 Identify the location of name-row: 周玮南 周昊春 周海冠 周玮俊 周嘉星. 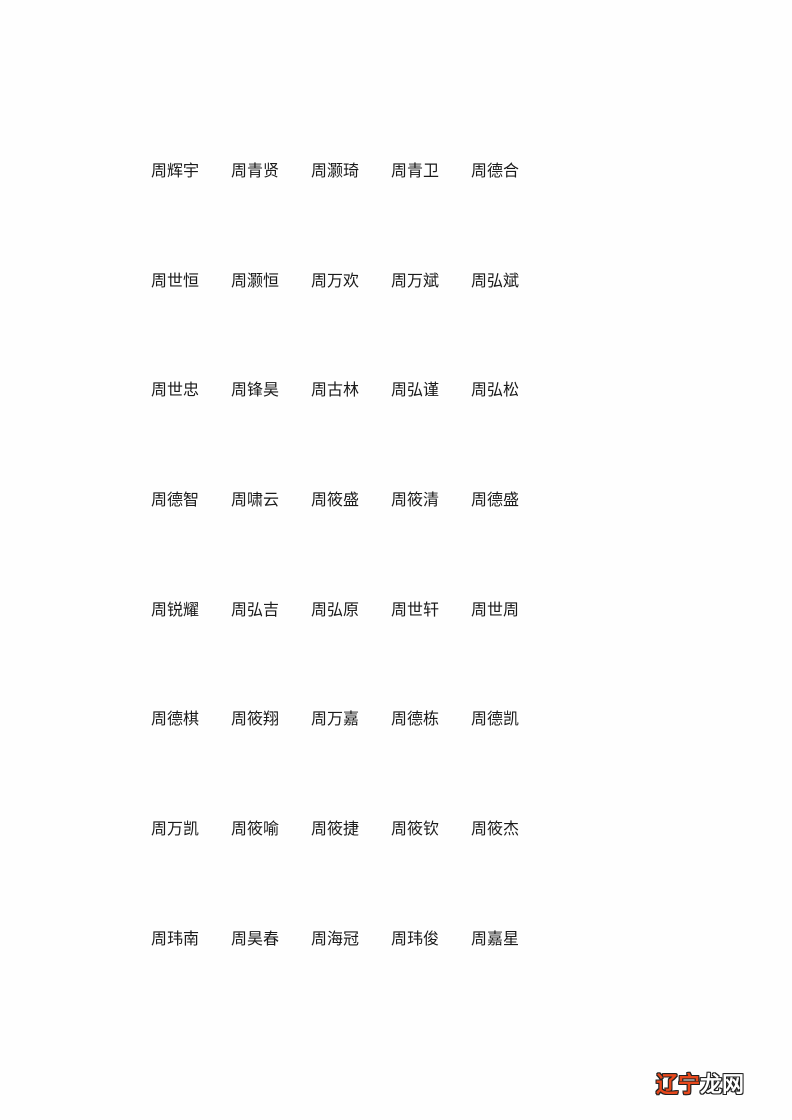
(361, 983).